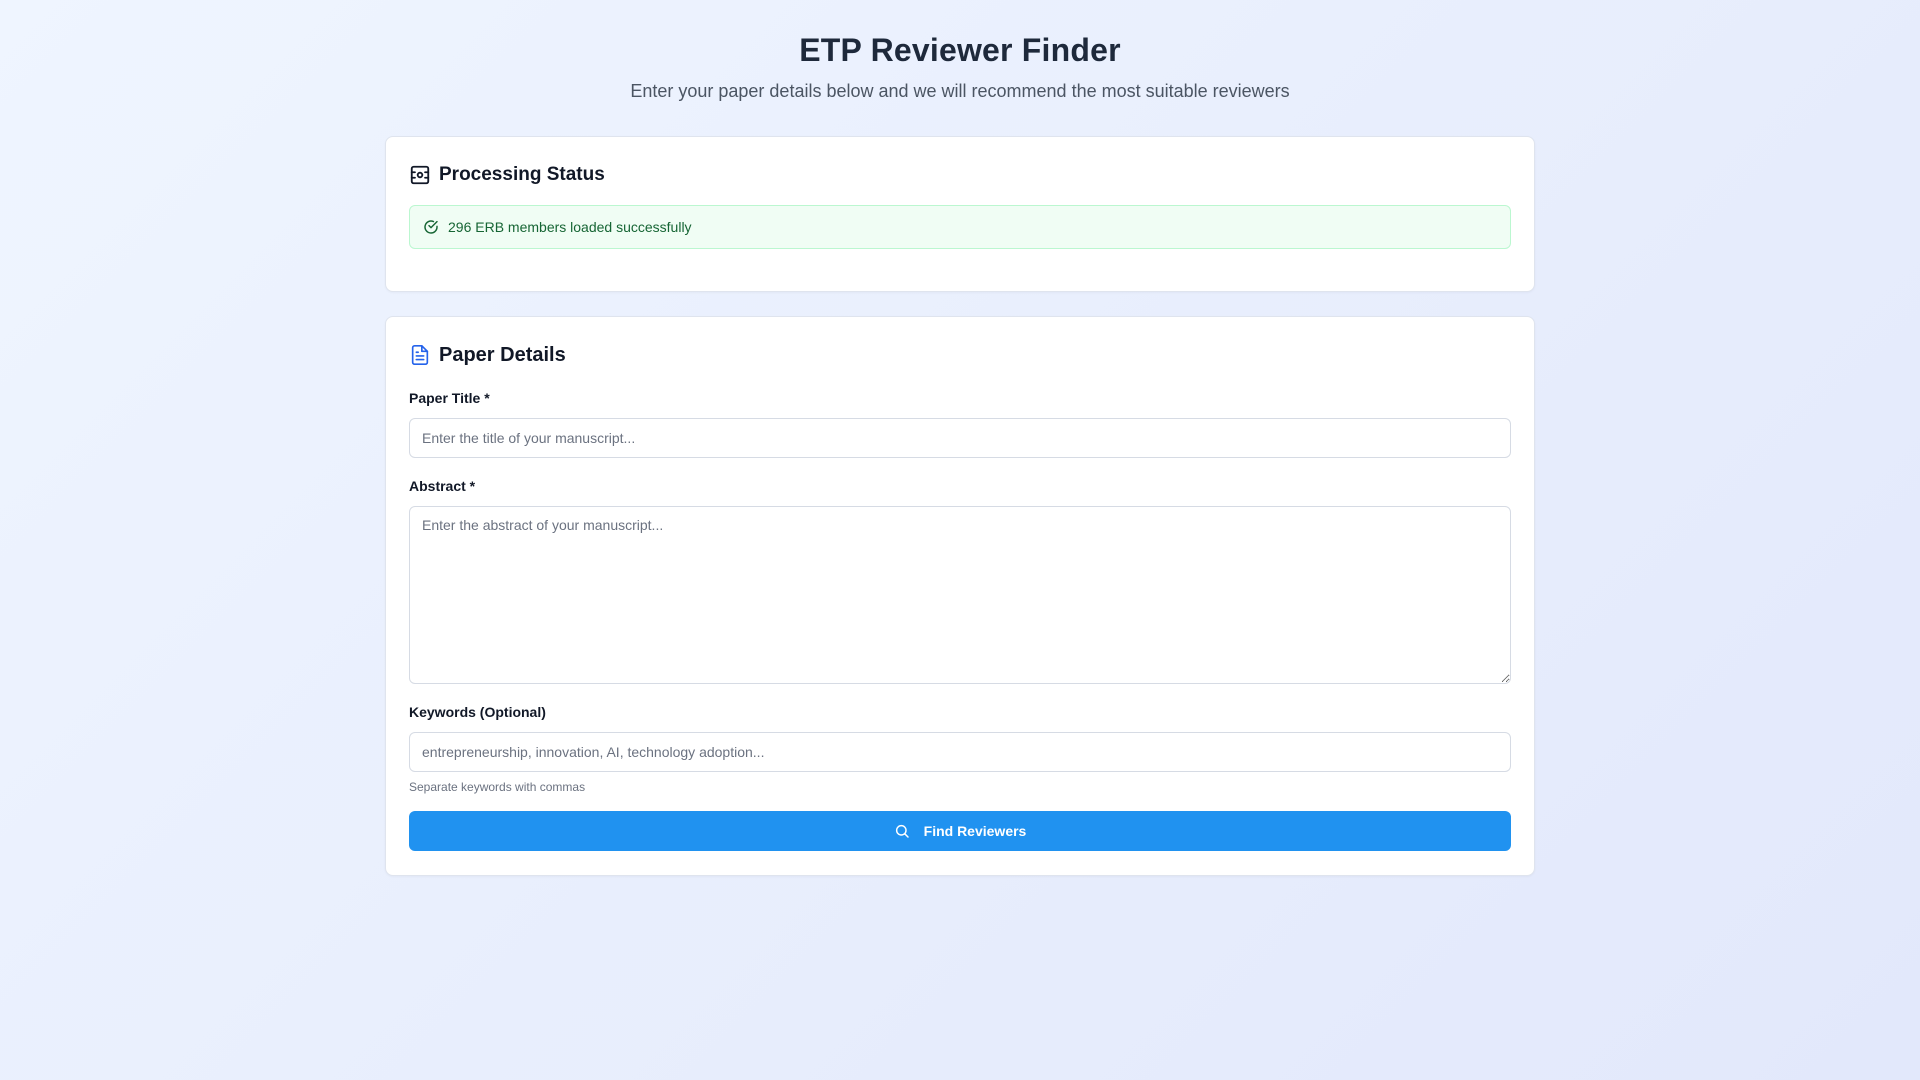 The height and width of the screenshot is (1080, 1920). I want to click on abstract-textarea, so click(960, 595).